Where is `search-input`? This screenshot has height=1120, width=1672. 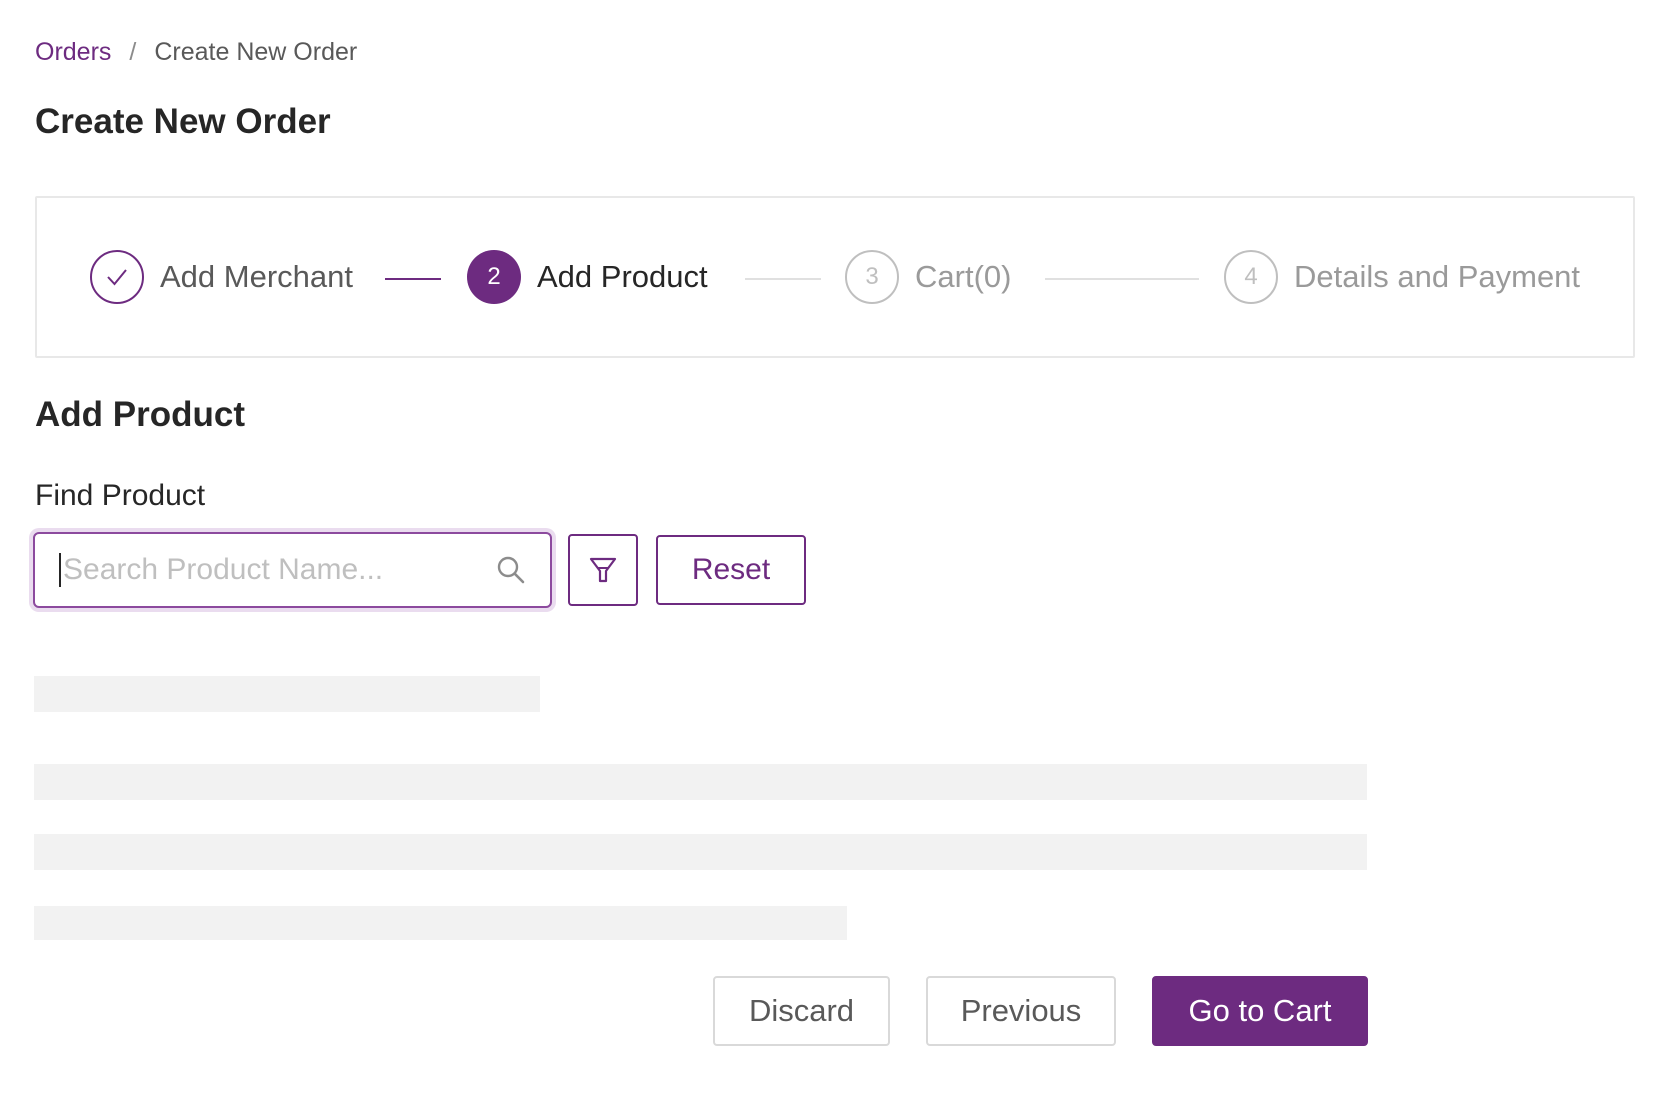 search-input is located at coordinates (276, 570).